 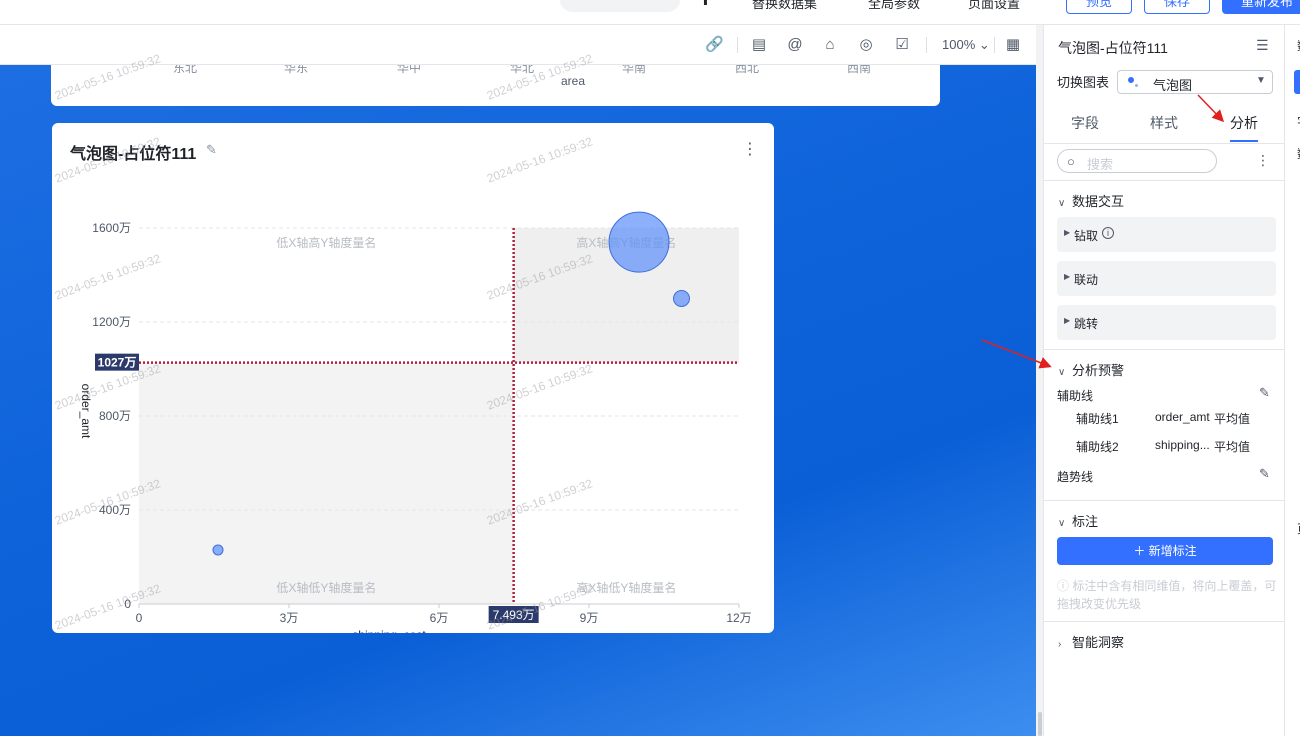 What do you see at coordinates (634, 70) in the screenshot?
I see `x-tick-label: 华南` at bounding box center [634, 70].